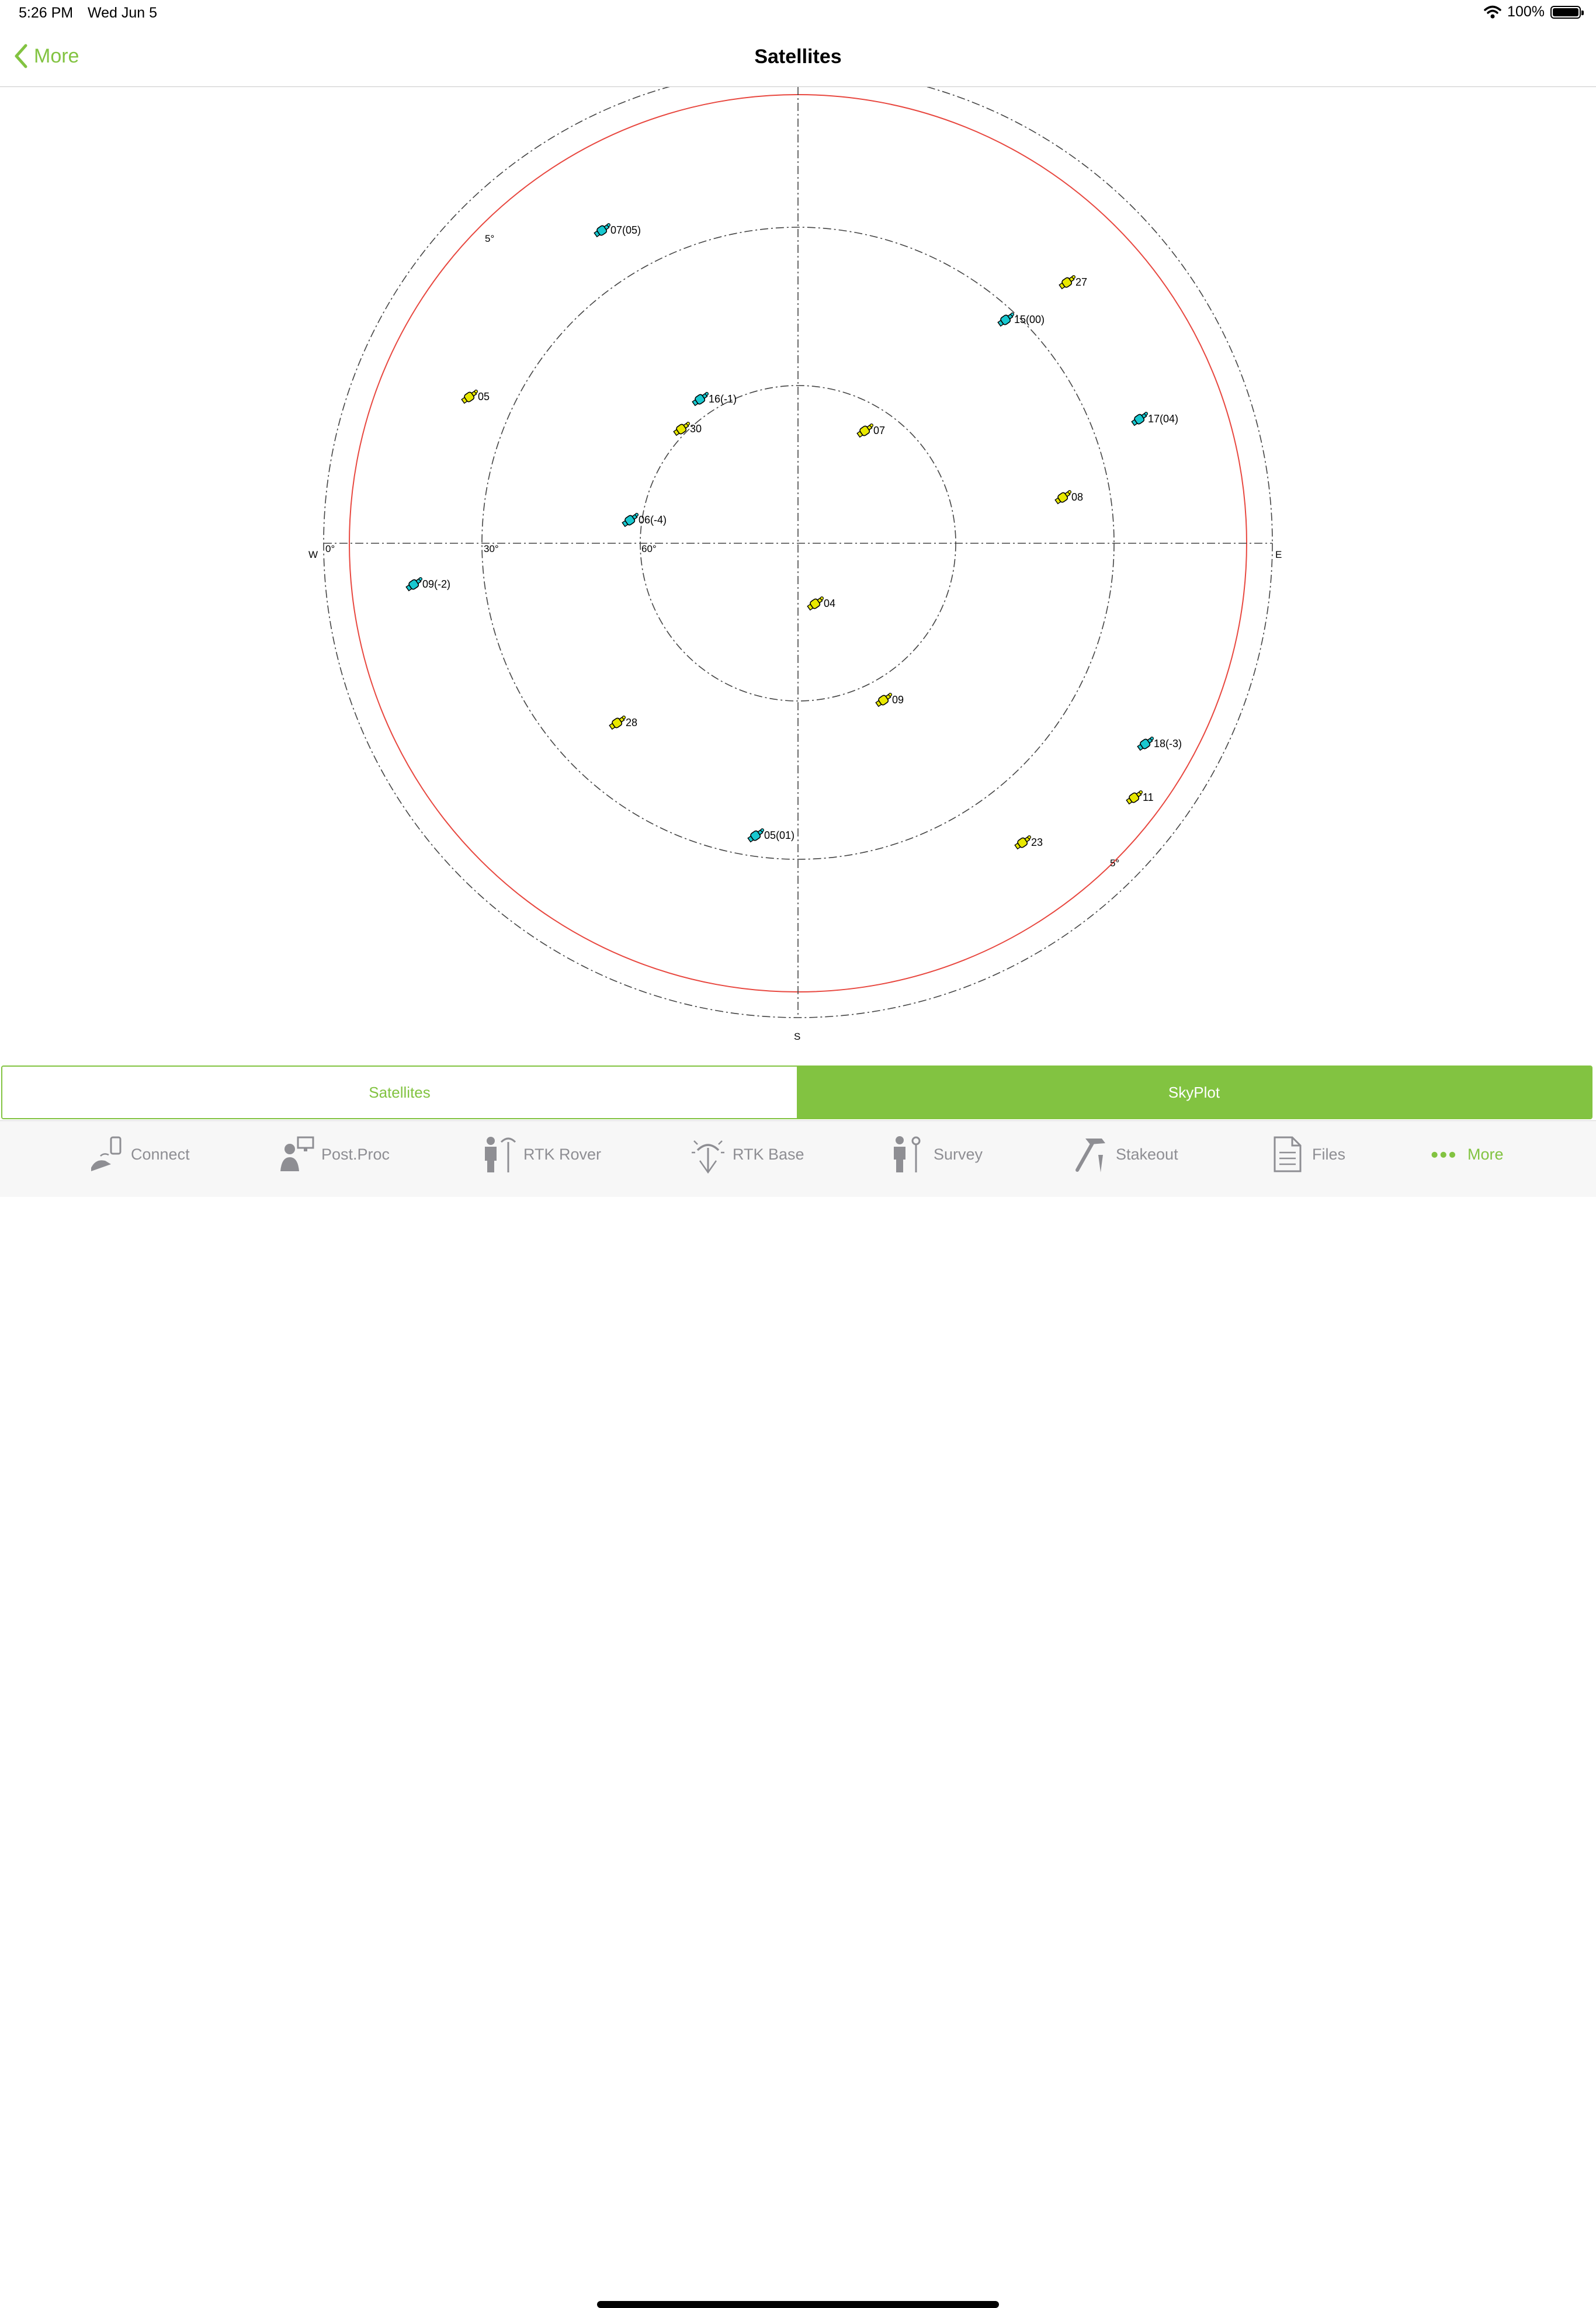 The height and width of the screenshot is (2308, 1596). Describe the element at coordinates (631, 723) in the screenshot. I see `satellite-label: 28` at that location.